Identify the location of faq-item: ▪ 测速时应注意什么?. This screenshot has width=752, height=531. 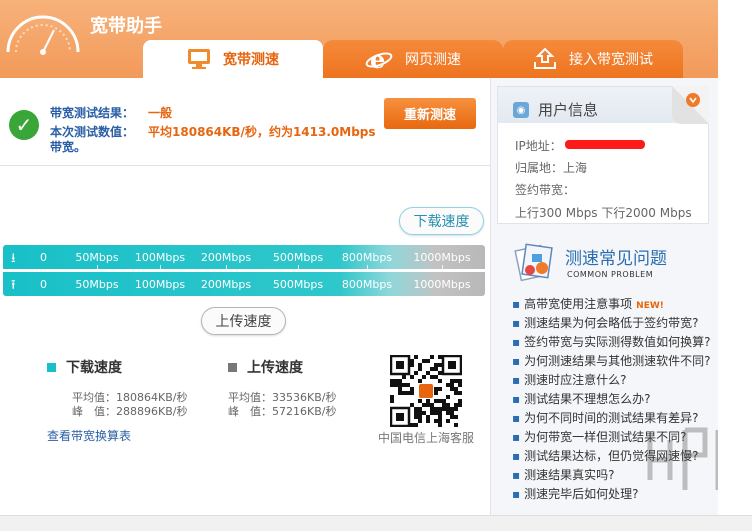
(569, 379).